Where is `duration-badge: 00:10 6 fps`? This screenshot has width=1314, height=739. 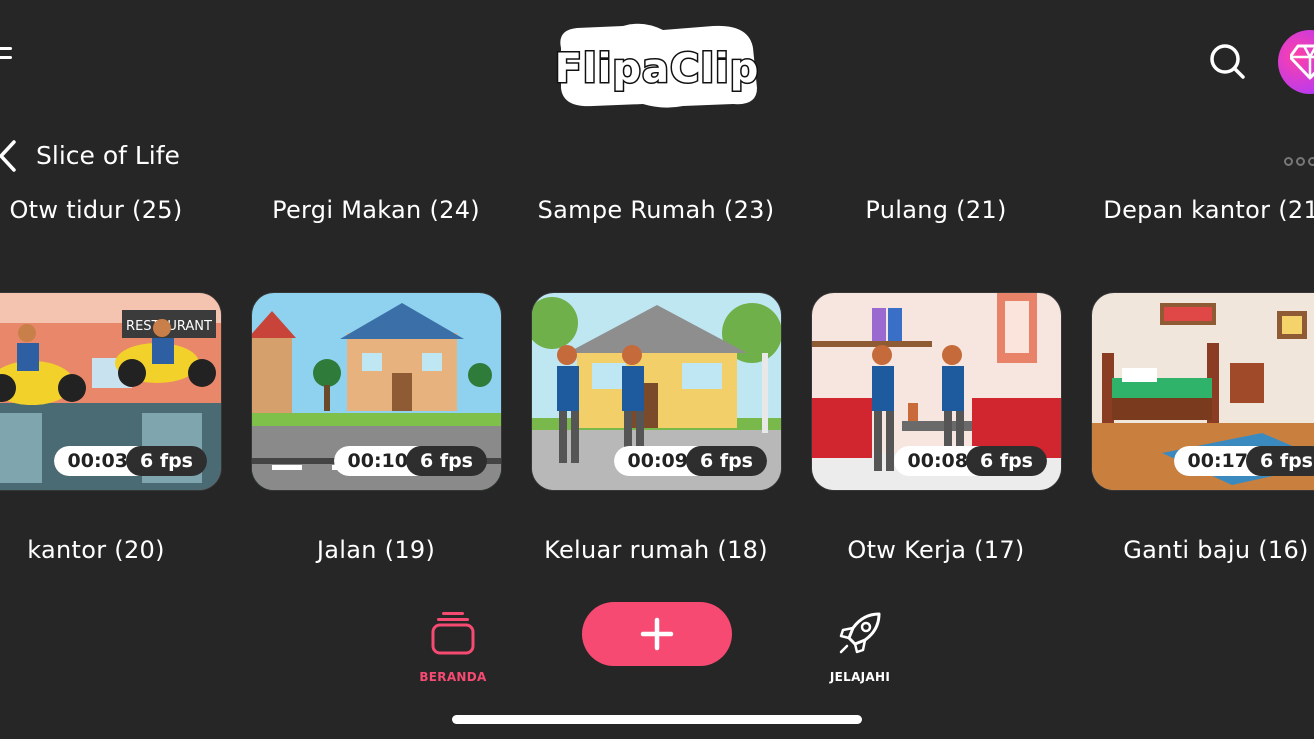 duration-badge: 00:10 6 fps is located at coordinates (410, 461).